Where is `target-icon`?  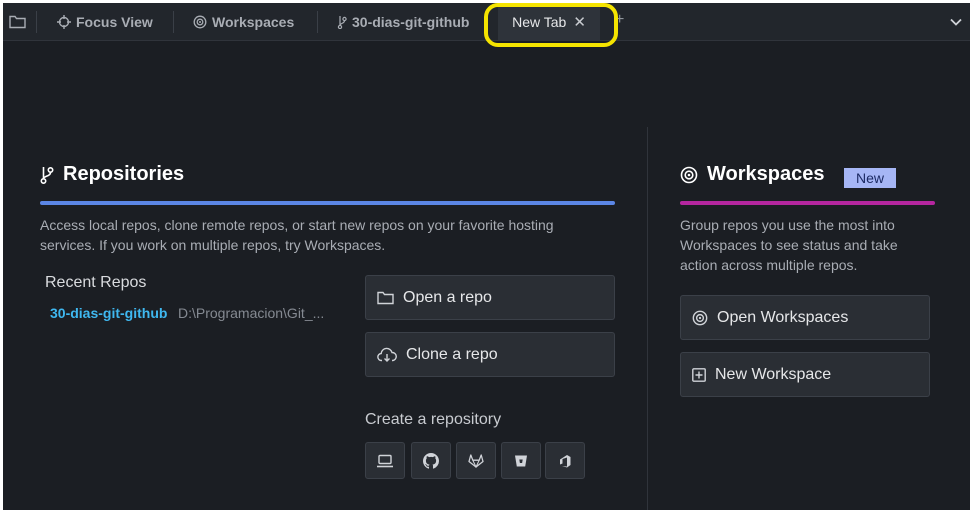 target-icon is located at coordinates (64, 21).